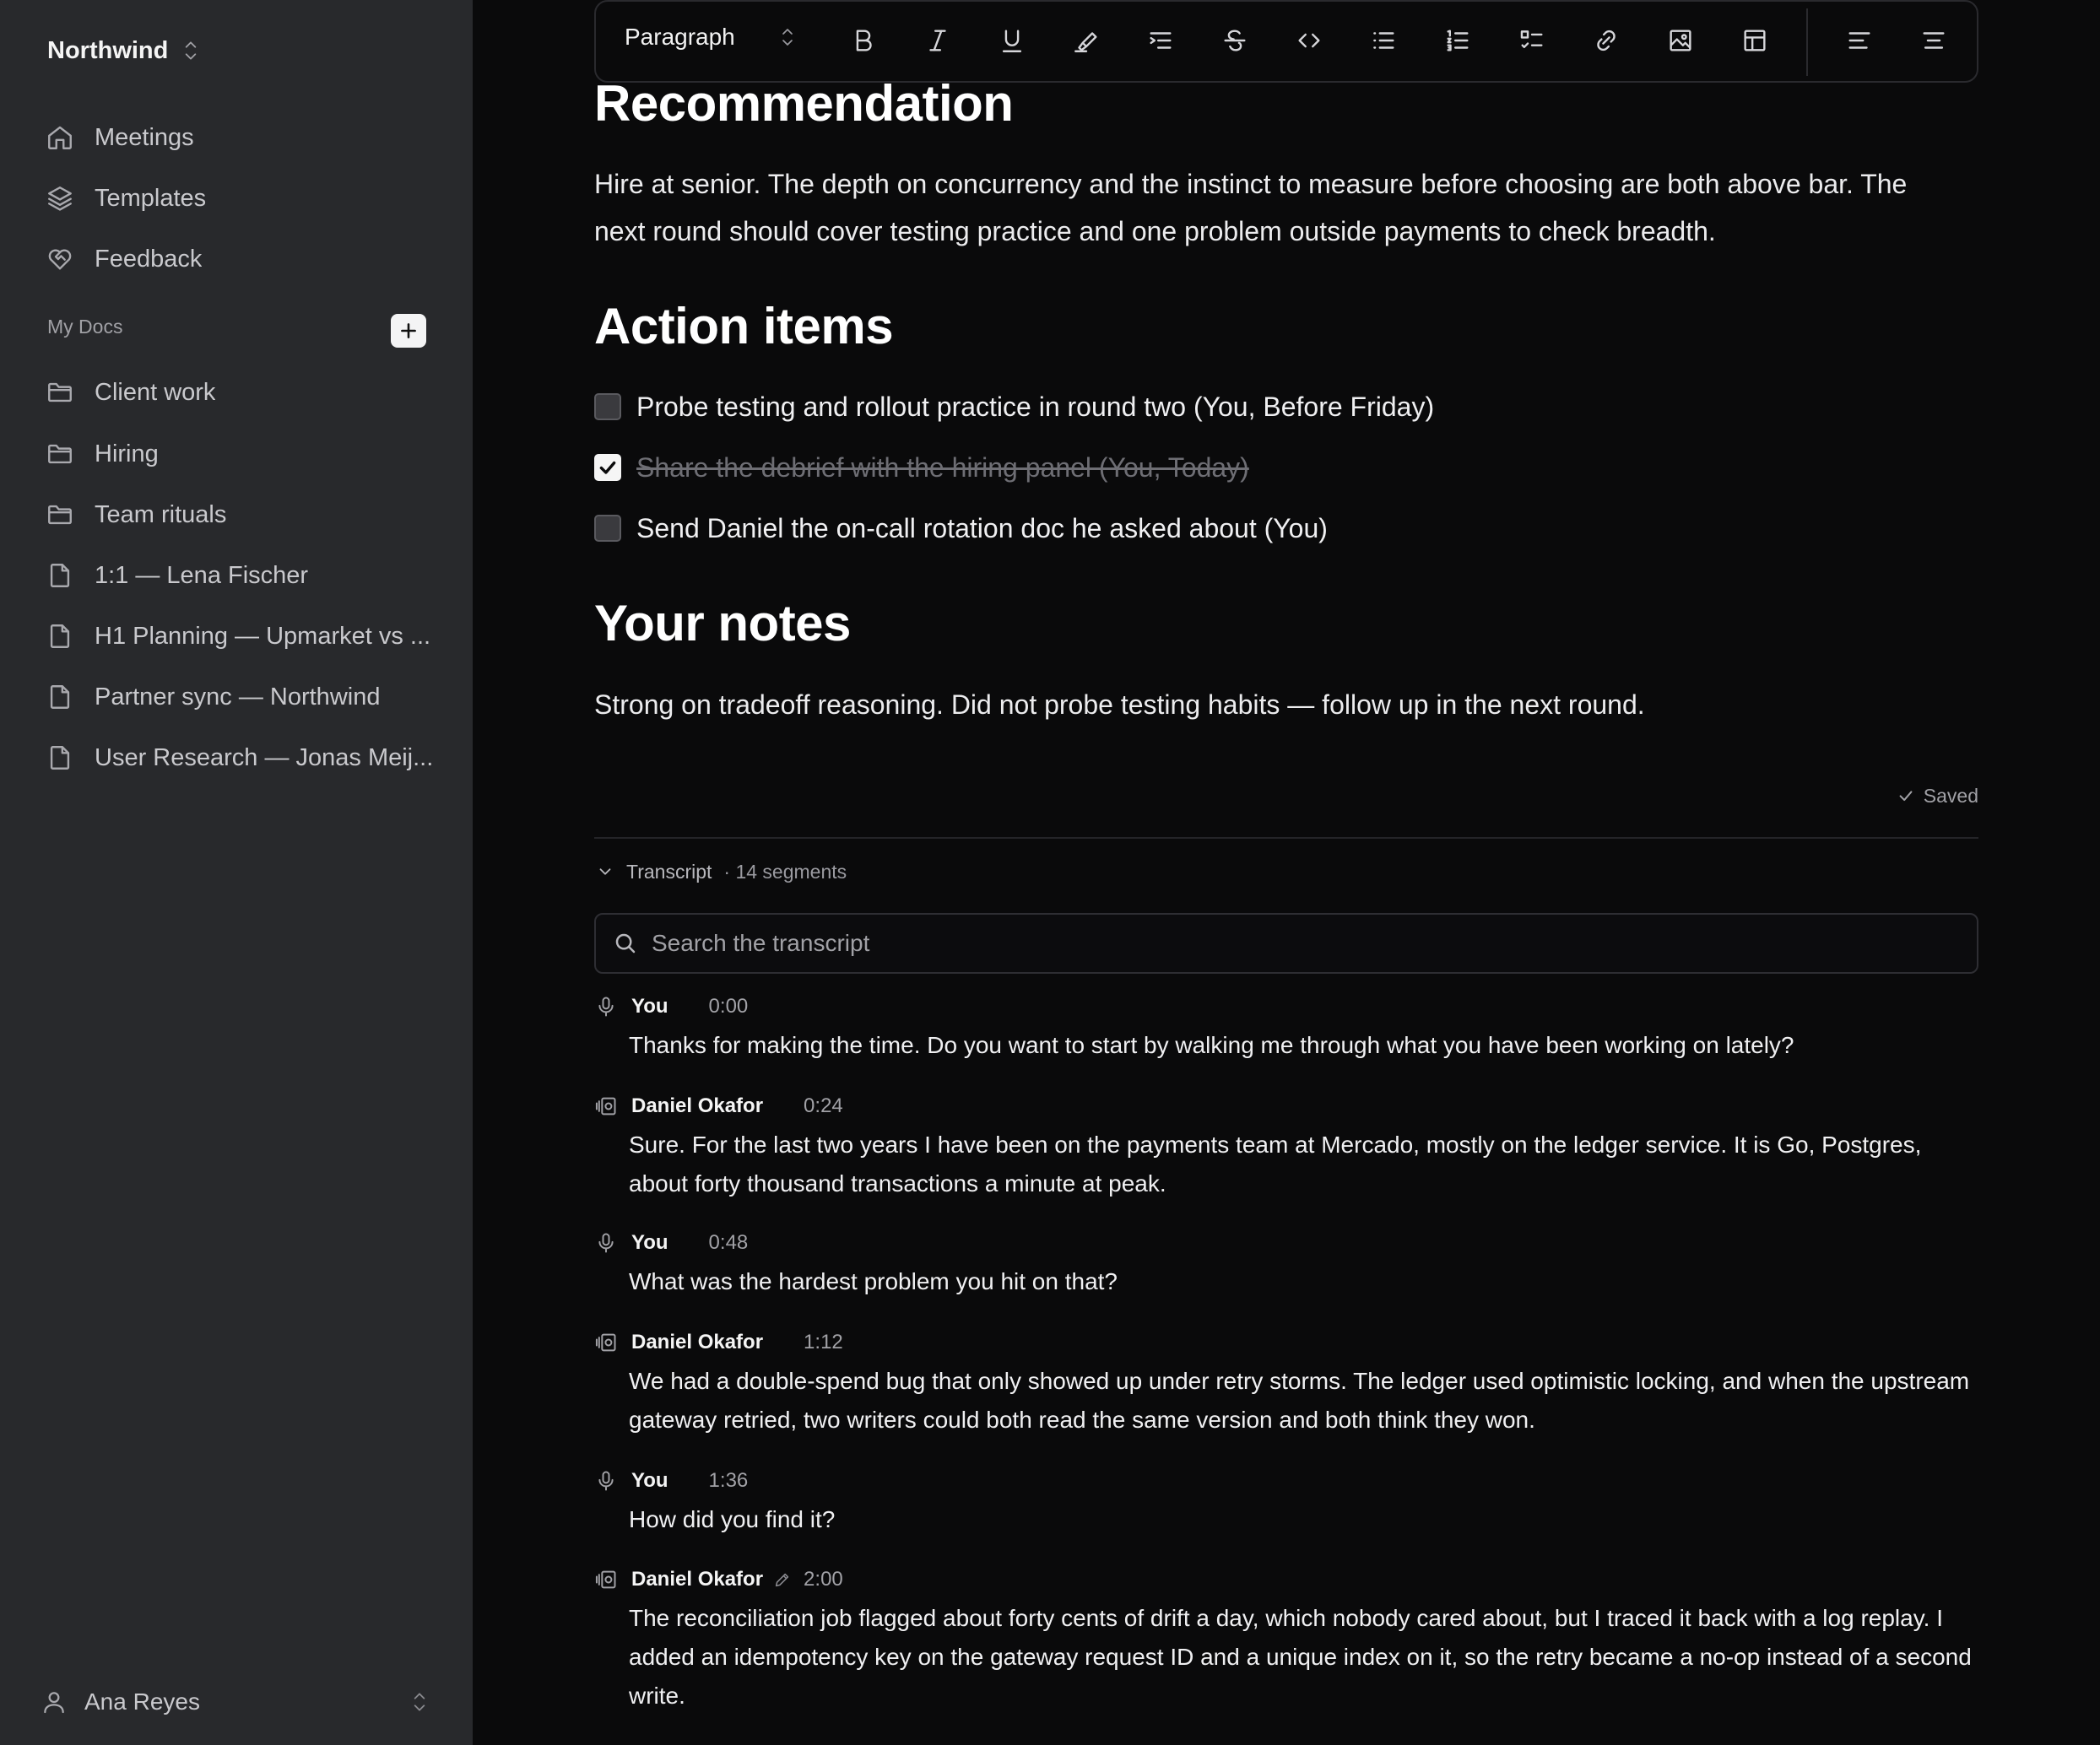 This screenshot has width=2100, height=1745. Describe the element at coordinates (202, 575) in the screenshot. I see `doc-item-label: 1:1 — Lena Fischer` at that location.